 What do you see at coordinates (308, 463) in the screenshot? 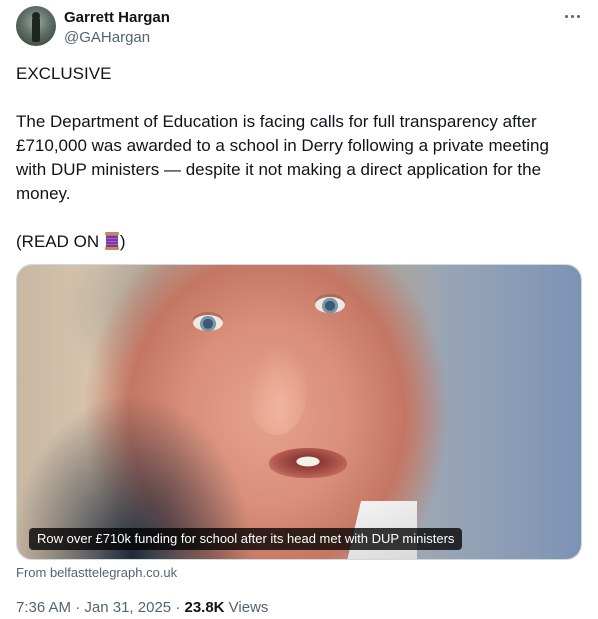
I see `photo-mouth` at bounding box center [308, 463].